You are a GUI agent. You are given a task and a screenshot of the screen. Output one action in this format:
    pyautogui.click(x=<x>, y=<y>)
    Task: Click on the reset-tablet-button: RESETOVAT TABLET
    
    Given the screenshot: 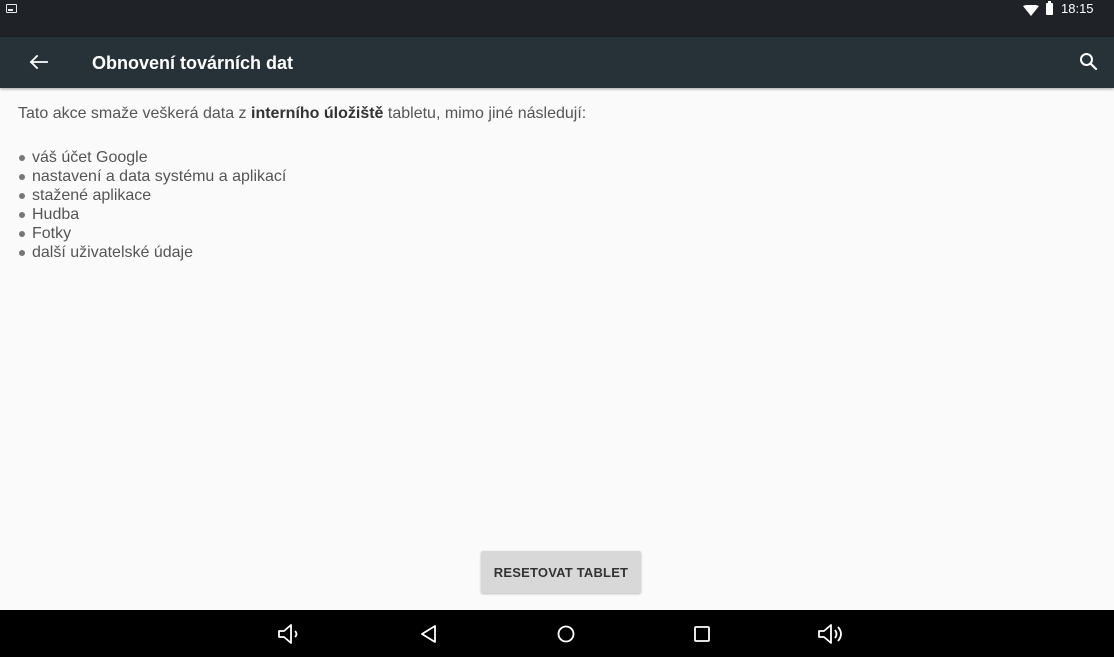 What is the action you would take?
    pyautogui.click(x=561, y=572)
    